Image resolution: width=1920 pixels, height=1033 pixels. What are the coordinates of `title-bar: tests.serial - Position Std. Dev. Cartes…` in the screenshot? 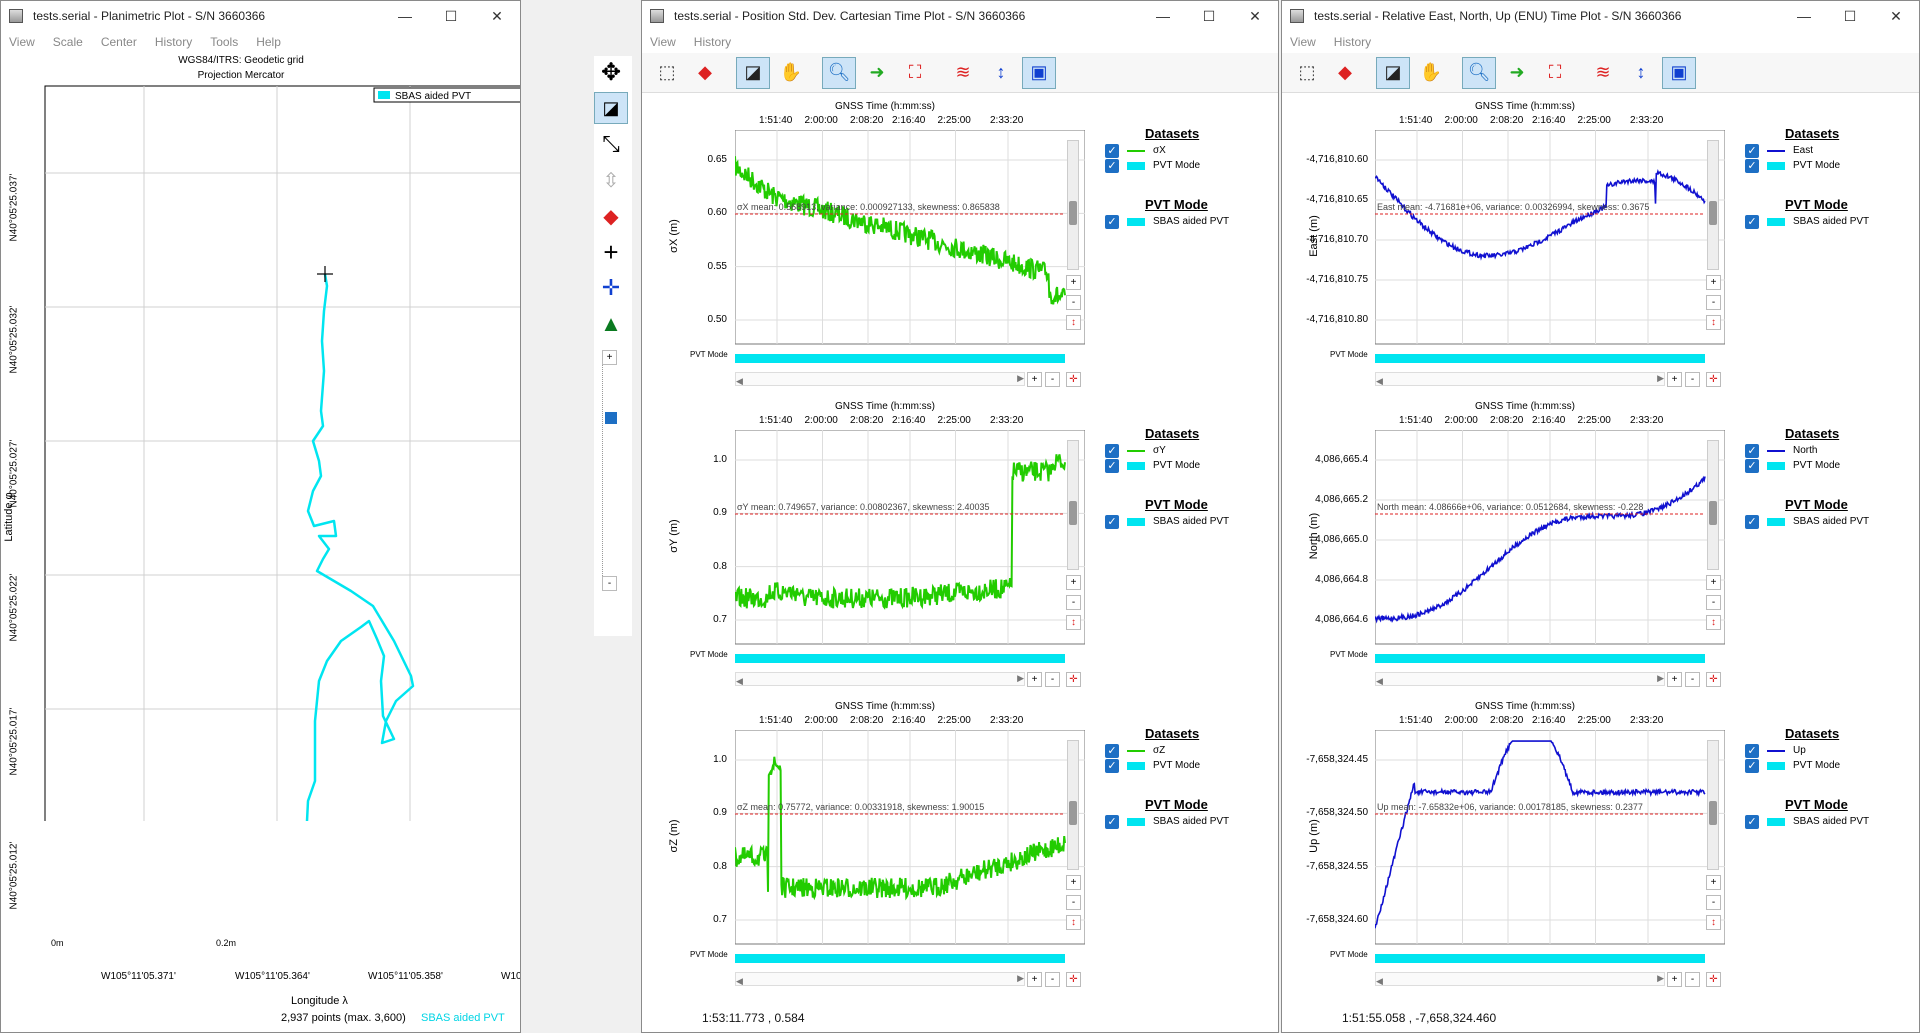 It's located at (960, 16).